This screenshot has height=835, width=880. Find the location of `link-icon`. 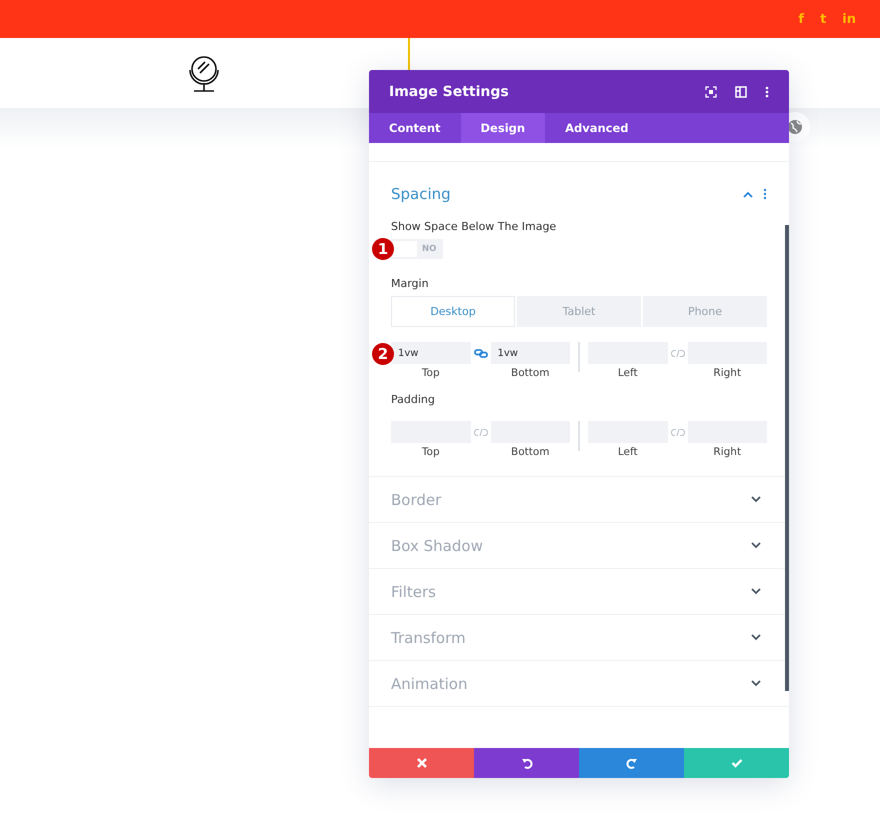

link-icon is located at coordinates (481, 353).